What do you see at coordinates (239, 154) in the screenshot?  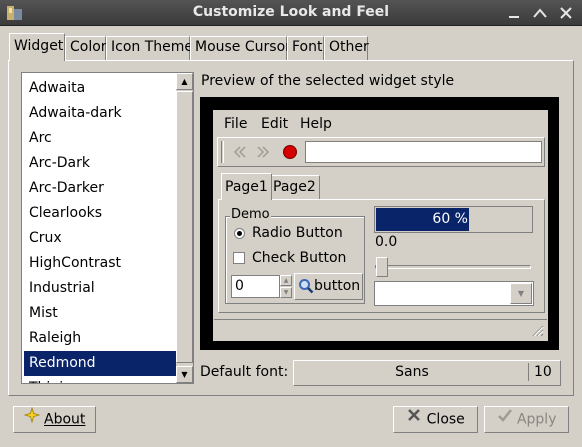 I see `back-arrow-icon` at bounding box center [239, 154].